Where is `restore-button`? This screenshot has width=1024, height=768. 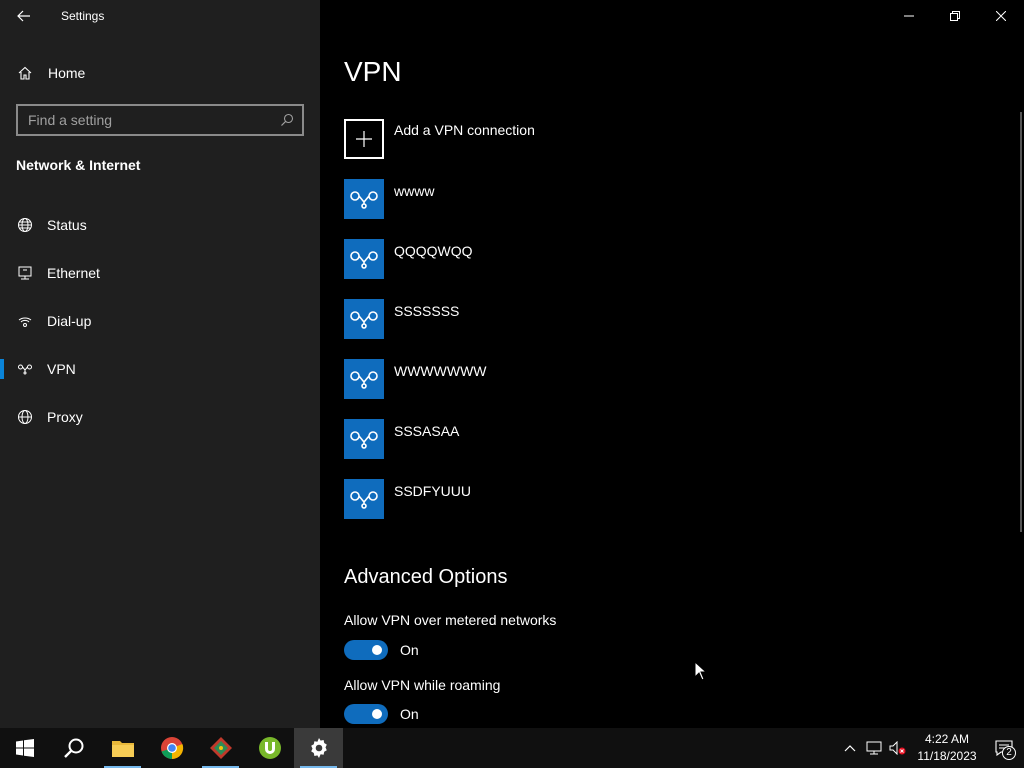
restore-button is located at coordinates (955, 16).